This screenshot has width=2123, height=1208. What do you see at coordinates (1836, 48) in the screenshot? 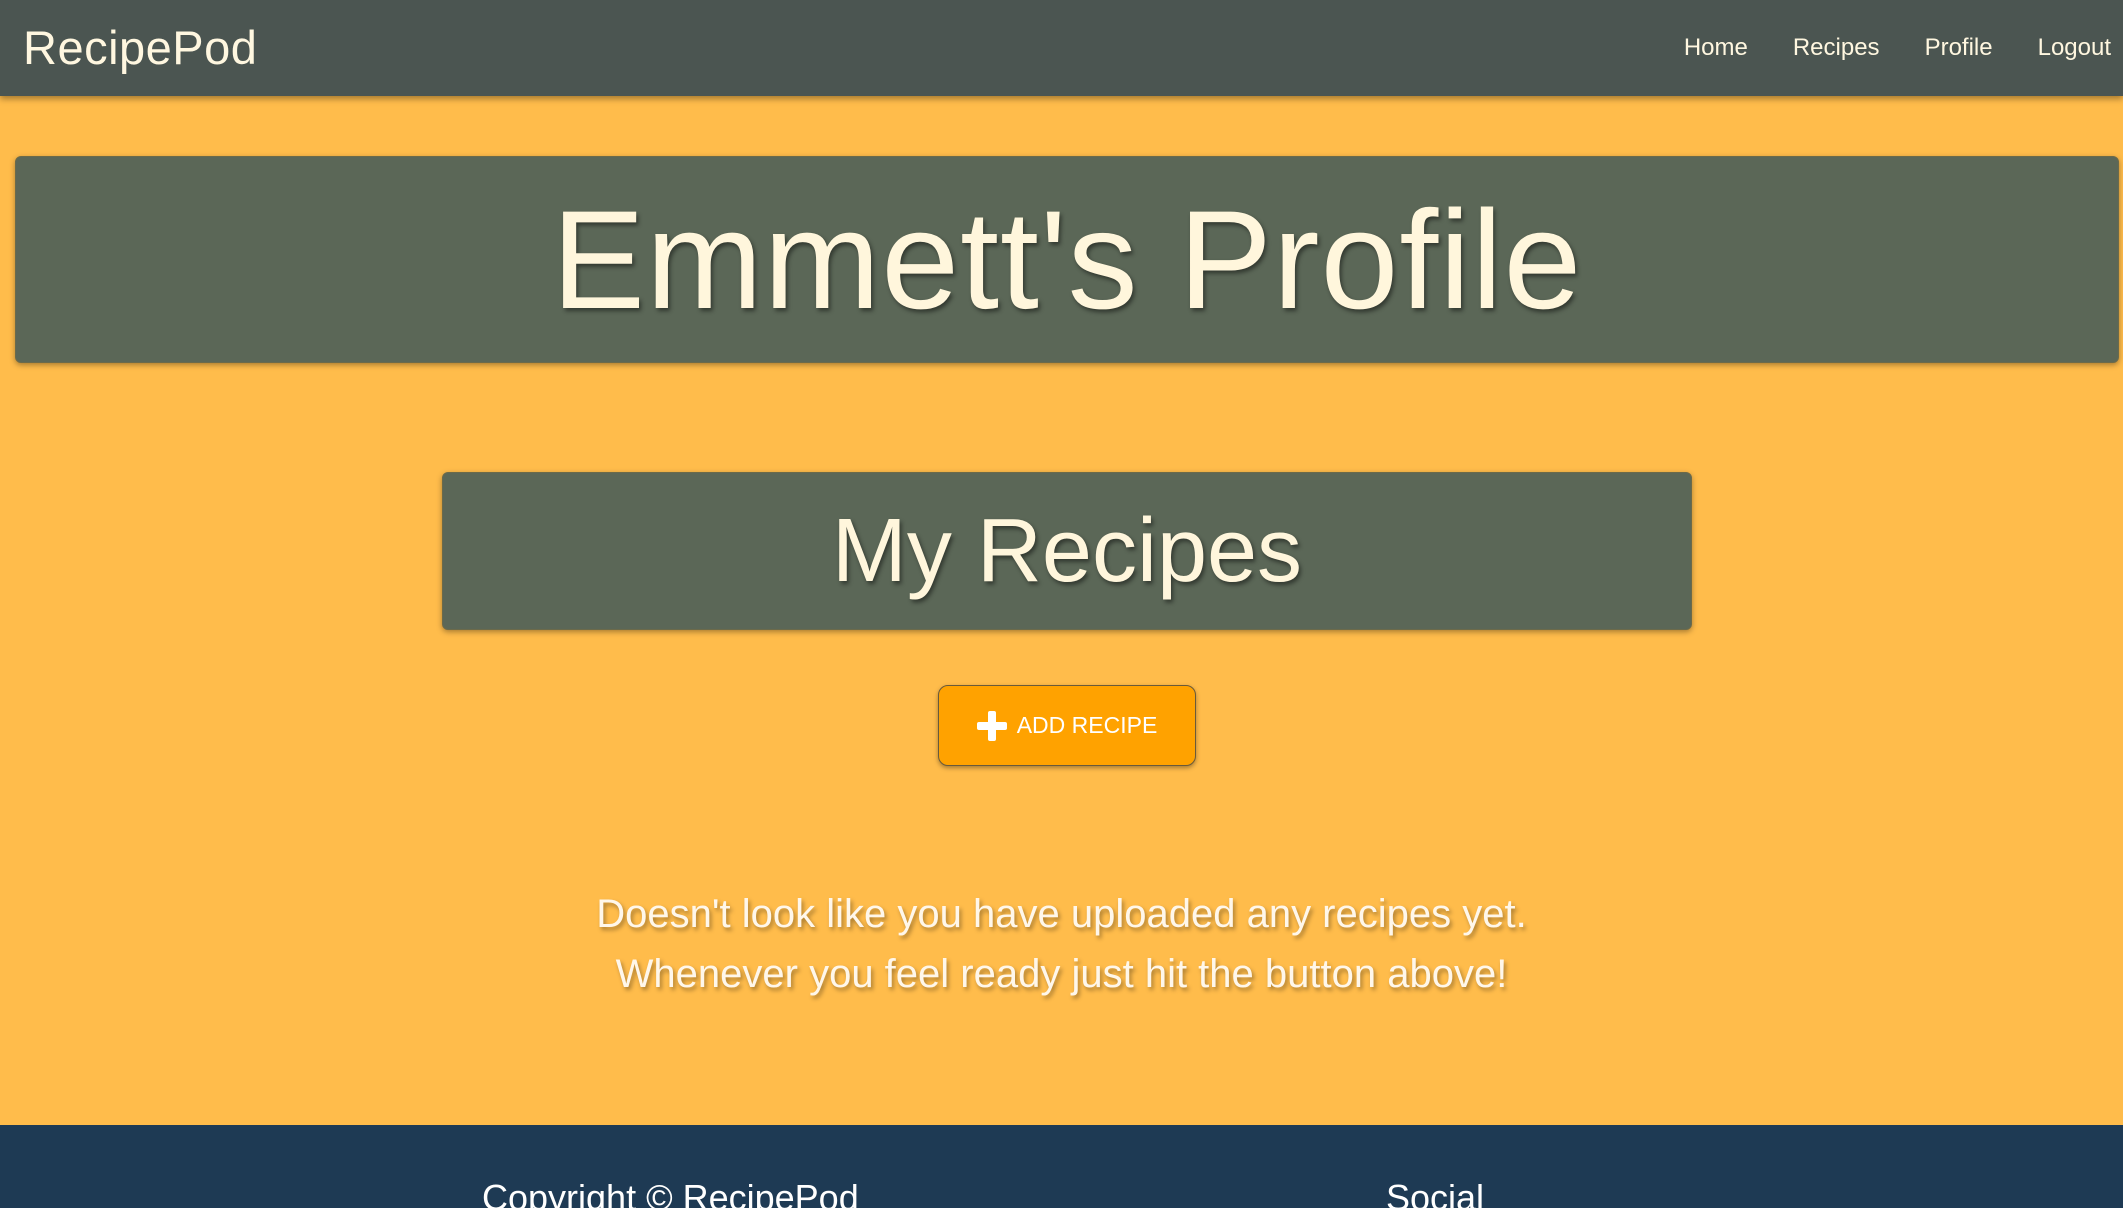
I see `nav-link-recipes: Recipes` at bounding box center [1836, 48].